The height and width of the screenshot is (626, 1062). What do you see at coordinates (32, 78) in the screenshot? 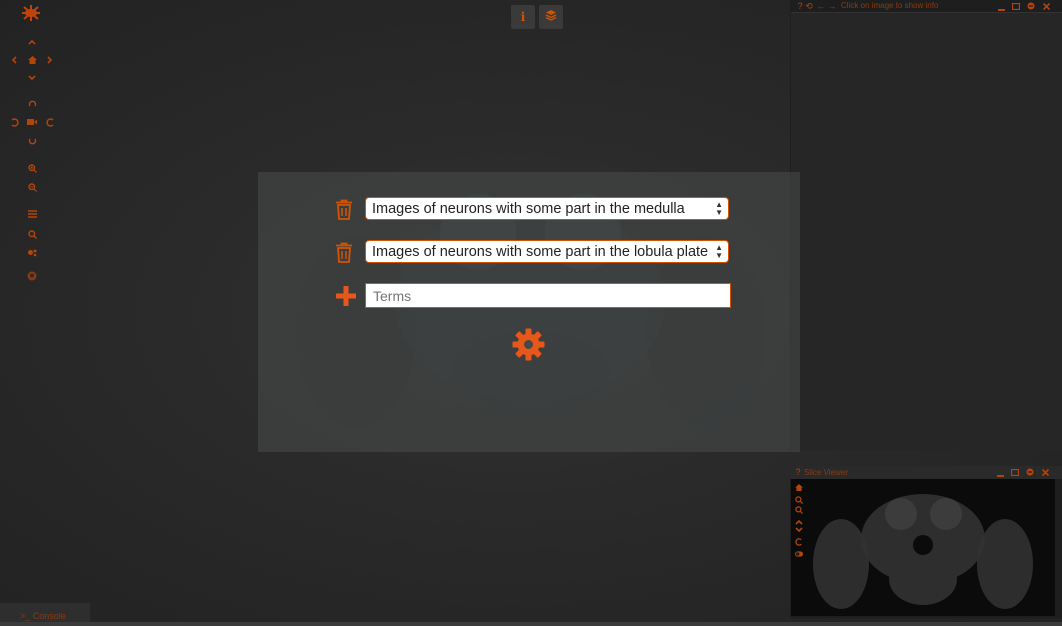
I see `pan-down-icon` at bounding box center [32, 78].